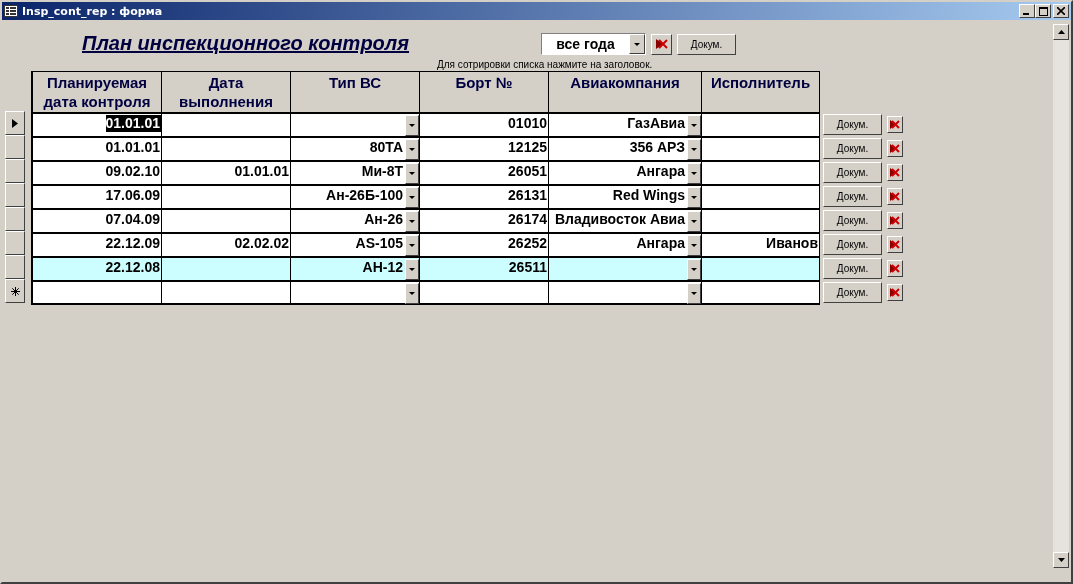 The width and height of the screenshot is (1073, 584). Describe the element at coordinates (1061, 296) in the screenshot. I see `vertical-scrollbar` at that location.